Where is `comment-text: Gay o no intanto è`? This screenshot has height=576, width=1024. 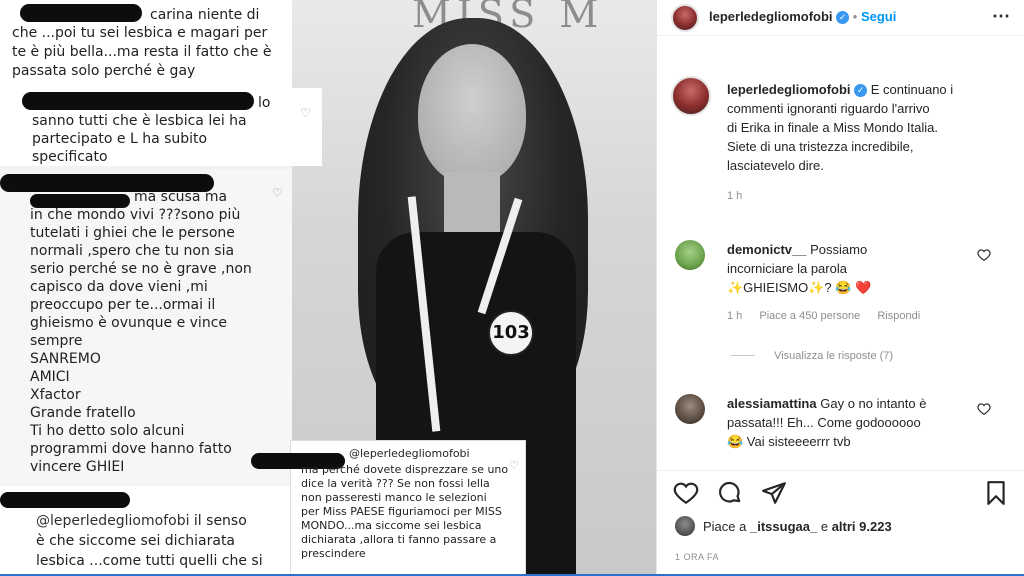 comment-text: Gay o no intanto è is located at coordinates (873, 403).